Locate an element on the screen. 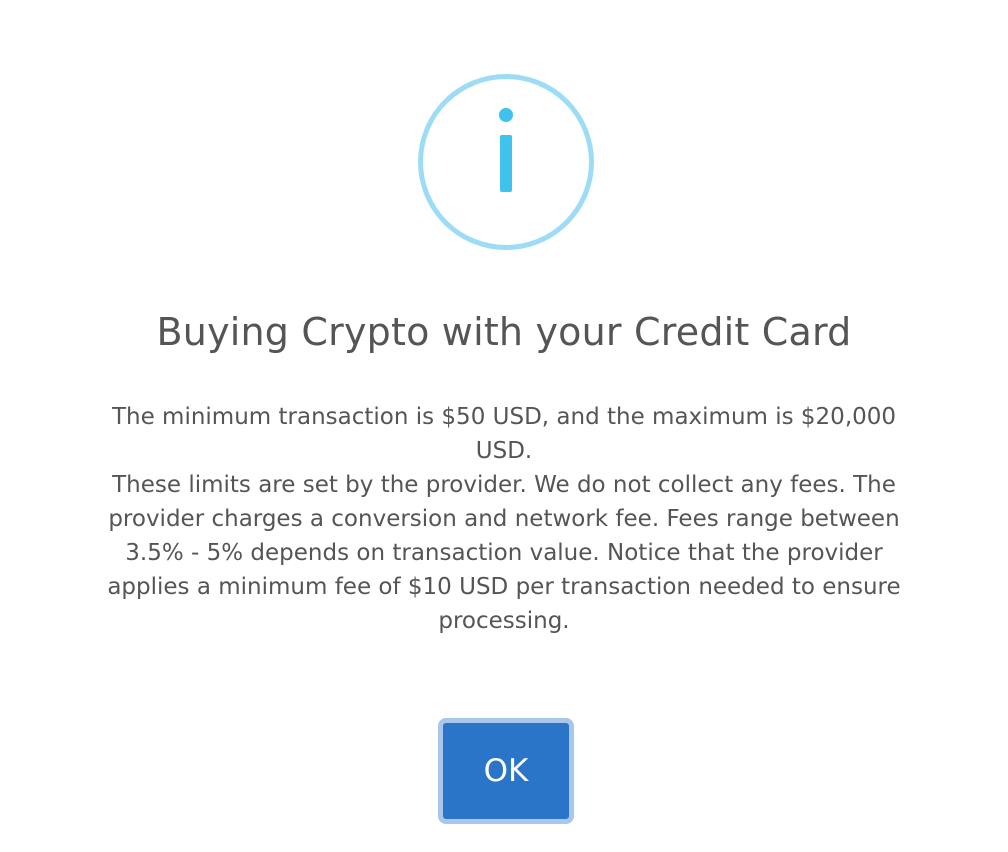 Image resolution: width=1008 pixels, height=852 pixels. ok-button: OK is located at coordinates (506, 771).